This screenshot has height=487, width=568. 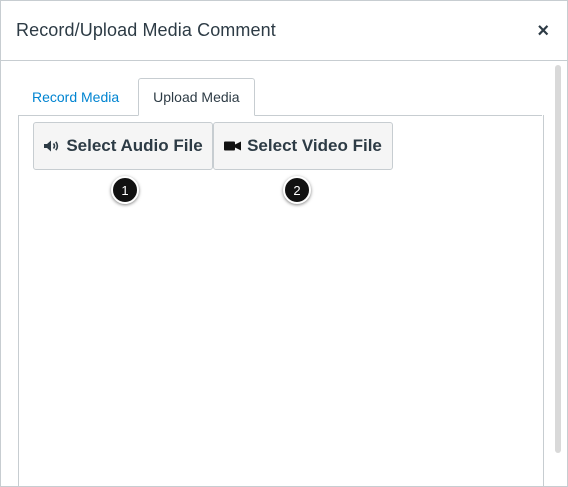 What do you see at coordinates (134, 145) in the screenshot?
I see `select-audio-file-label: Select Audio File` at bounding box center [134, 145].